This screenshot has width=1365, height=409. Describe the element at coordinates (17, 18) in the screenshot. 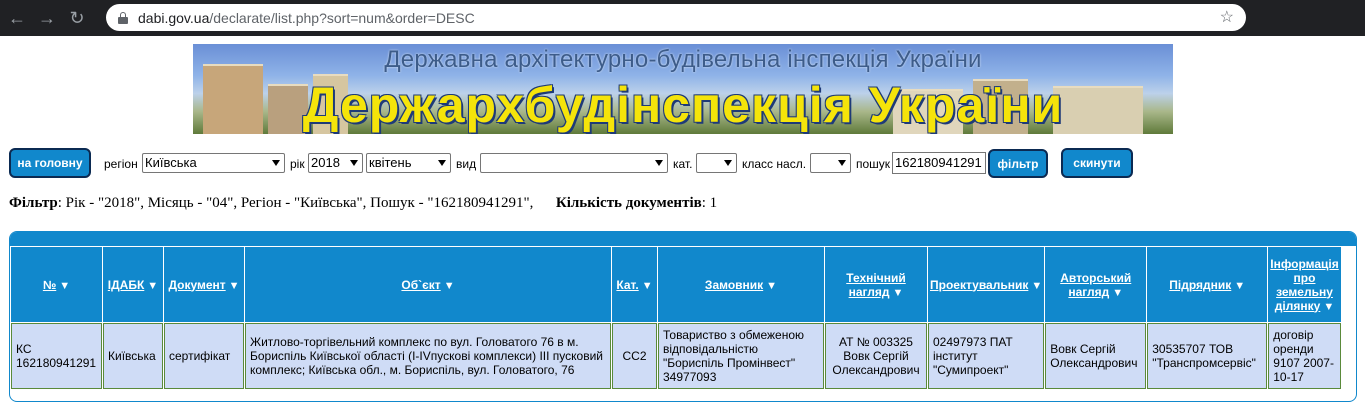

I see `back-icon: ←` at that location.